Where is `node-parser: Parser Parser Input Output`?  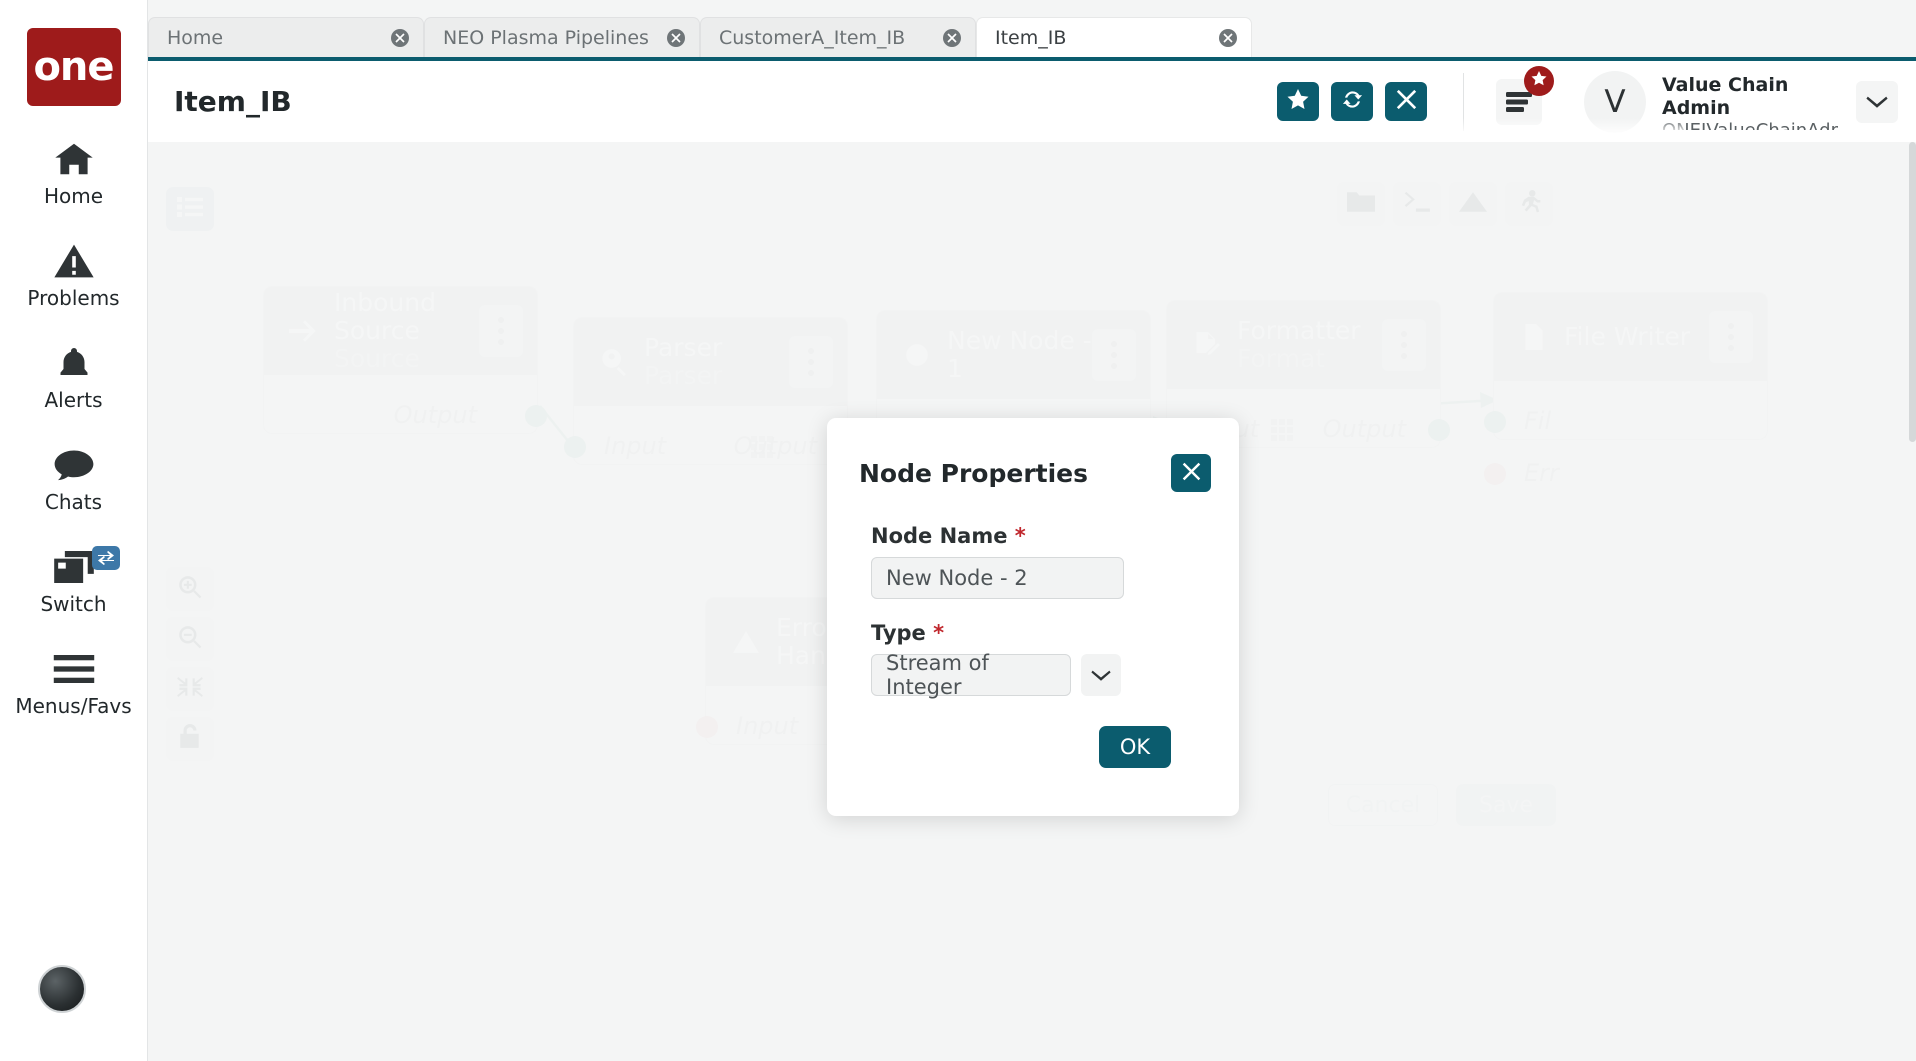
node-parser: Parser Parser Input Output is located at coordinates (706, 391).